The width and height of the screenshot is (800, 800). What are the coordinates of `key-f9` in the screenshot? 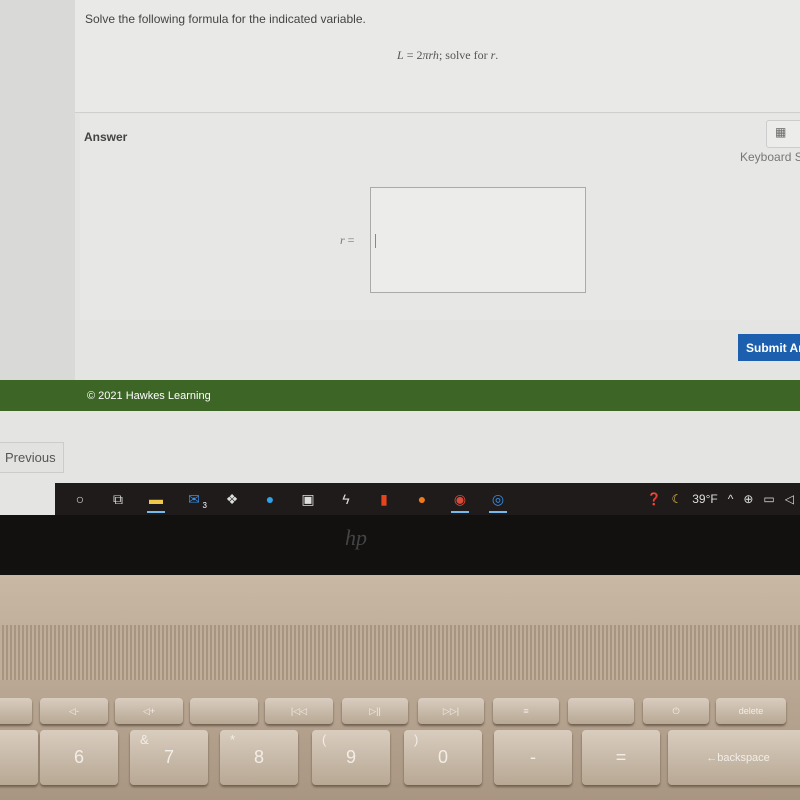 It's located at (601, 711).